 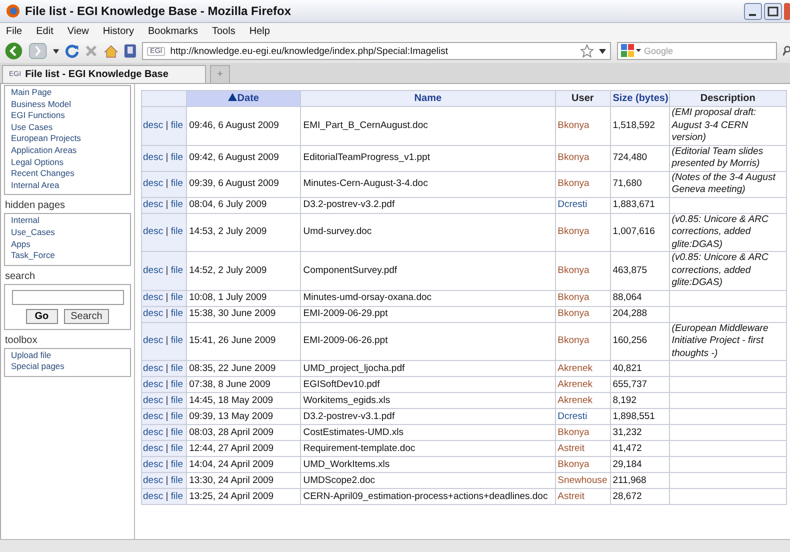 I want to click on nav-link: European Projects, so click(x=68, y=139).